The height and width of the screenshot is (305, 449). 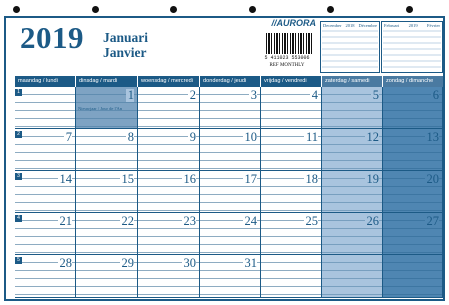 What do you see at coordinates (126, 179) in the screenshot?
I see `day-number: 15` at bounding box center [126, 179].